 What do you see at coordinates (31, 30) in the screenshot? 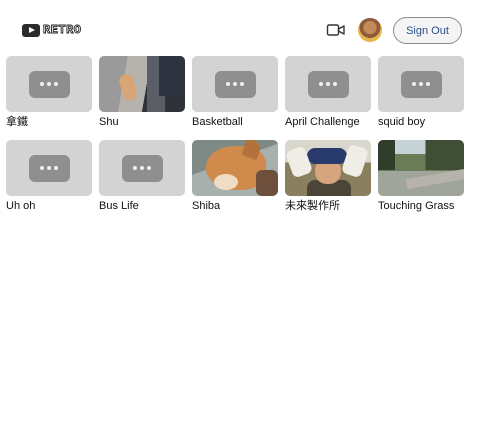
I see `play-icon` at bounding box center [31, 30].